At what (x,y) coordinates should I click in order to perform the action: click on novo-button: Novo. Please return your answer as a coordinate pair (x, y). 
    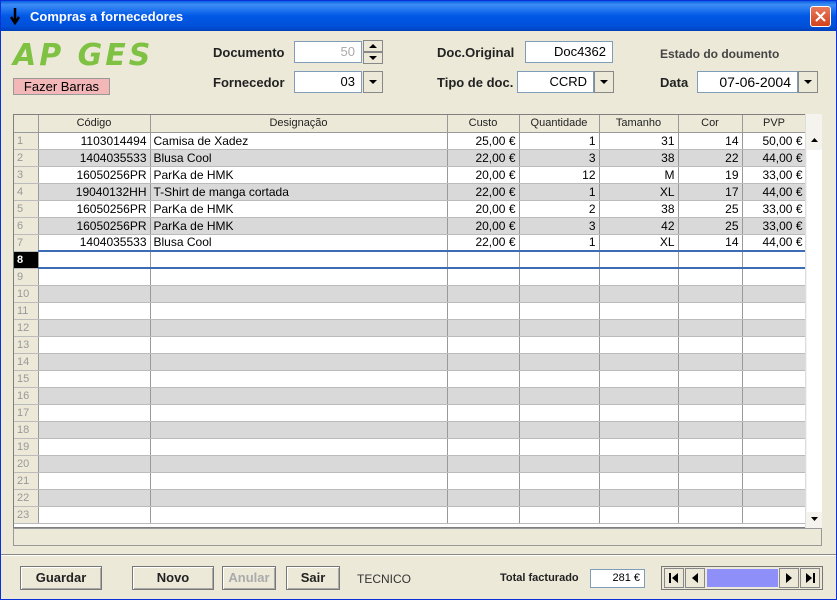
    Looking at the image, I should click on (173, 578).